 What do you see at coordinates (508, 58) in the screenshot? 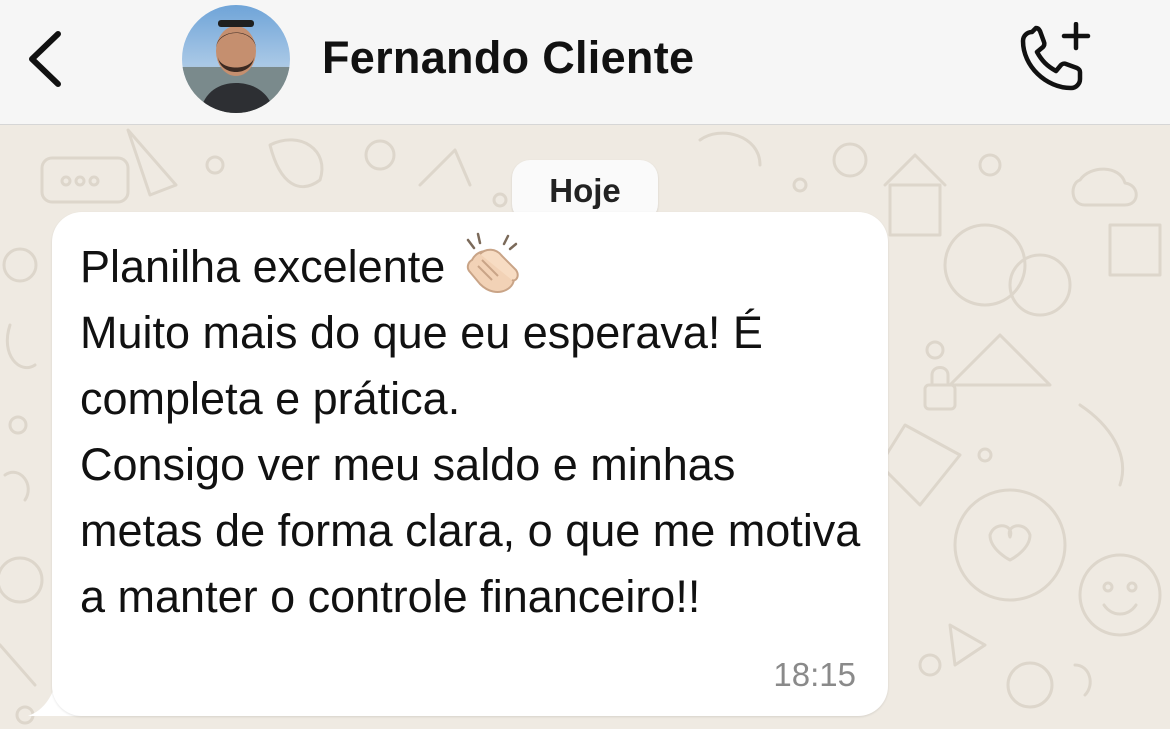
I see `contact-name: Fernando Cliente` at bounding box center [508, 58].